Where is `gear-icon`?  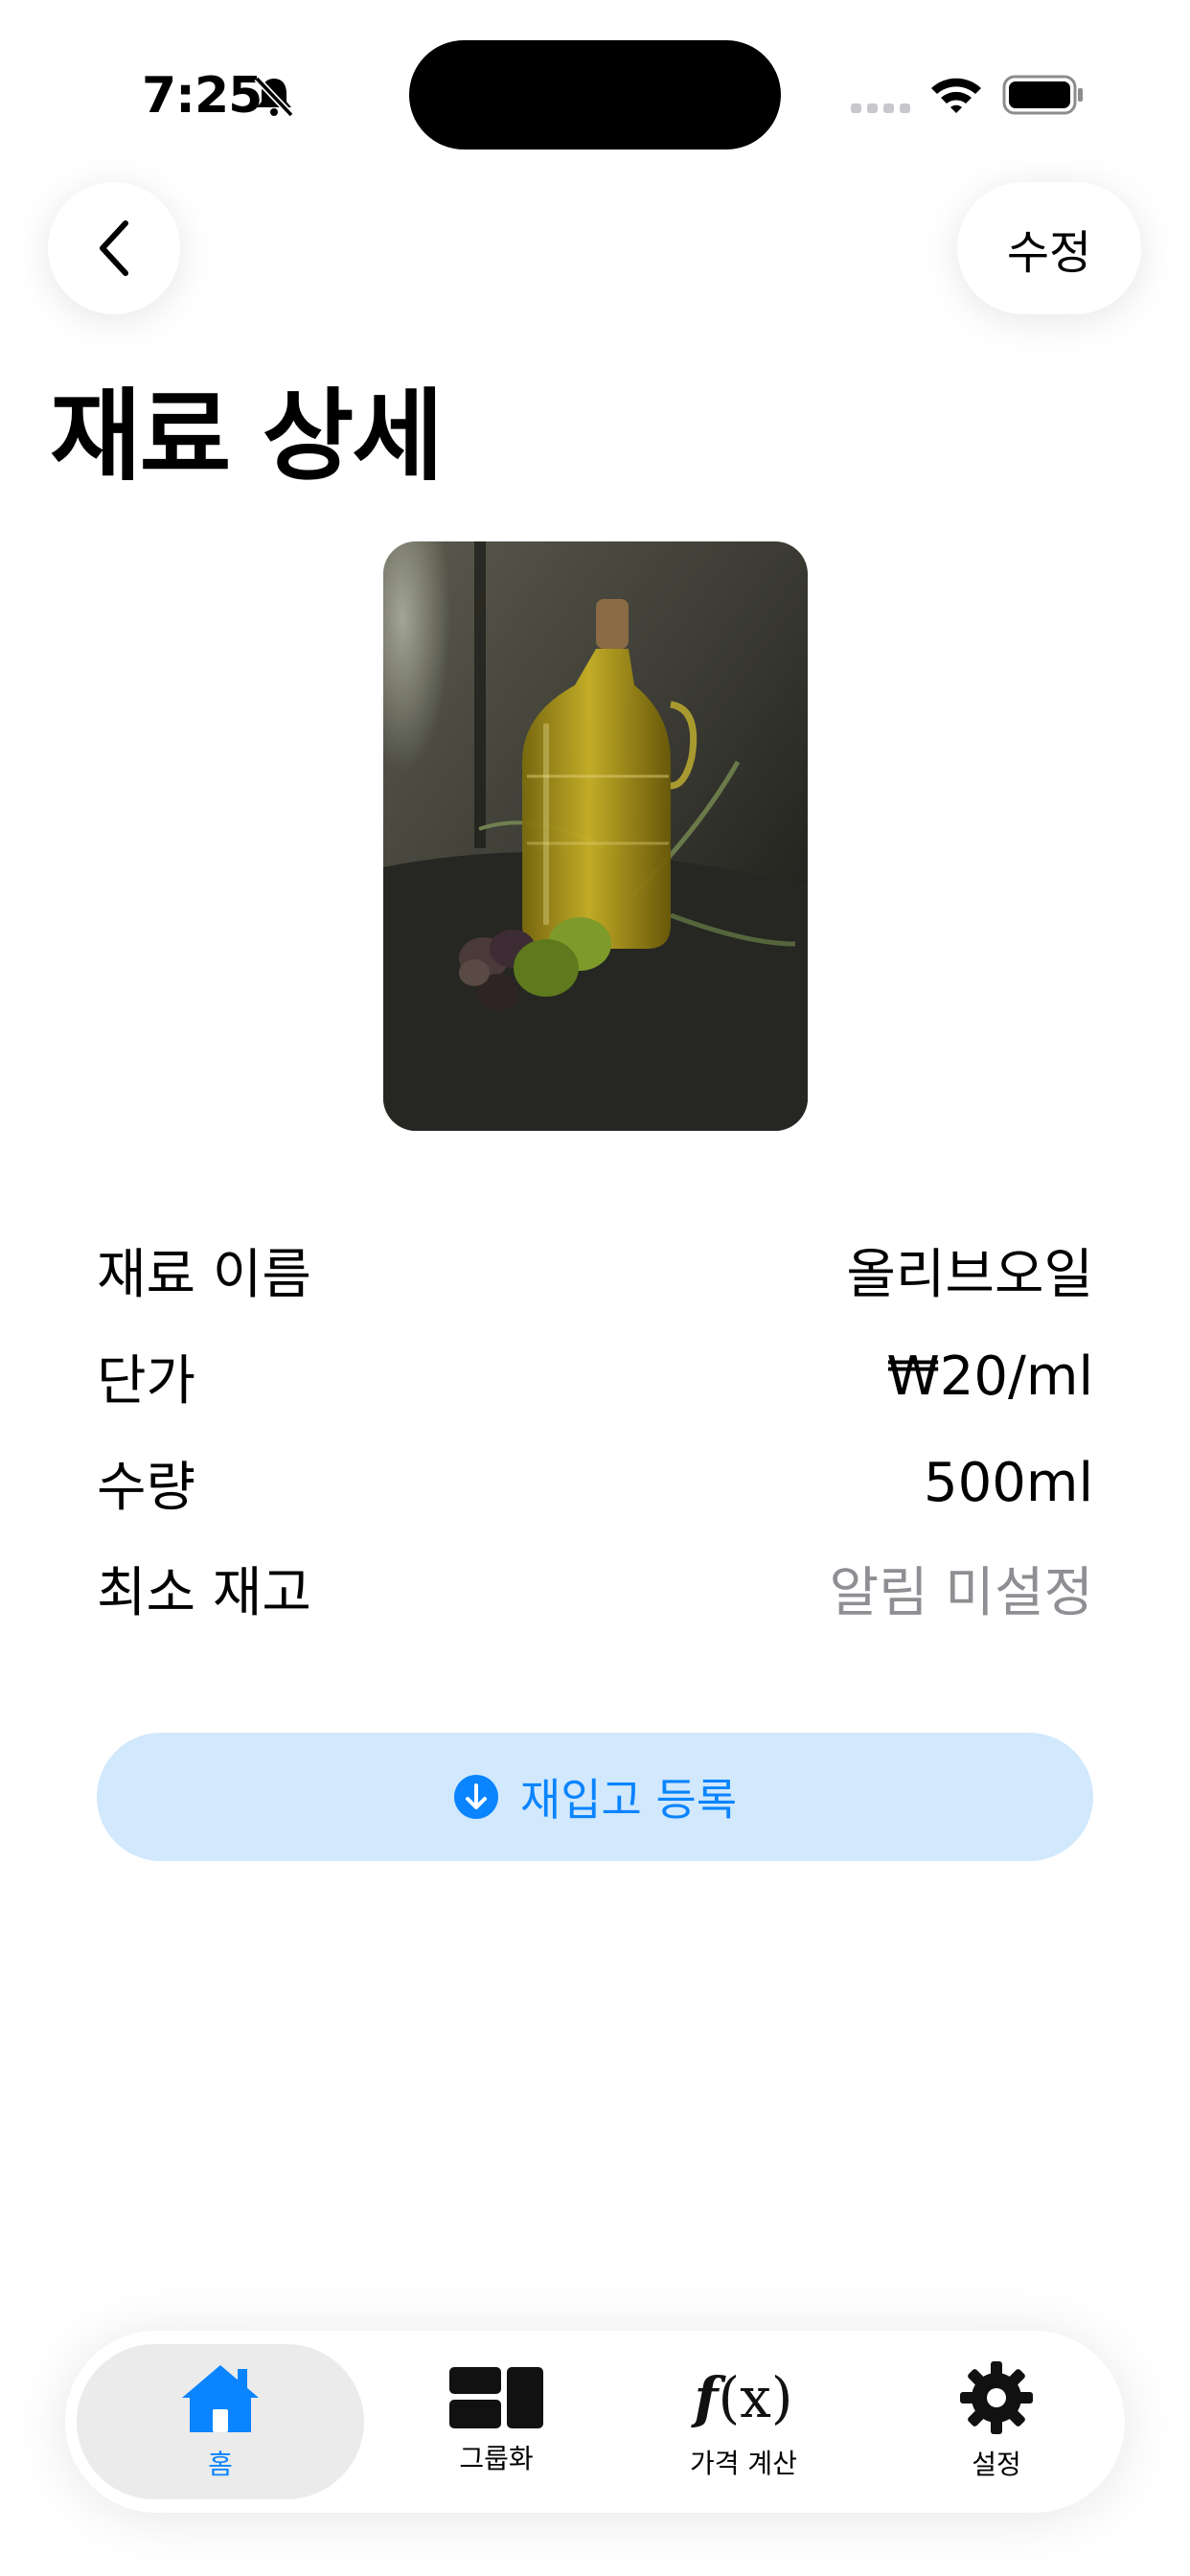
gear-icon is located at coordinates (997, 2397).